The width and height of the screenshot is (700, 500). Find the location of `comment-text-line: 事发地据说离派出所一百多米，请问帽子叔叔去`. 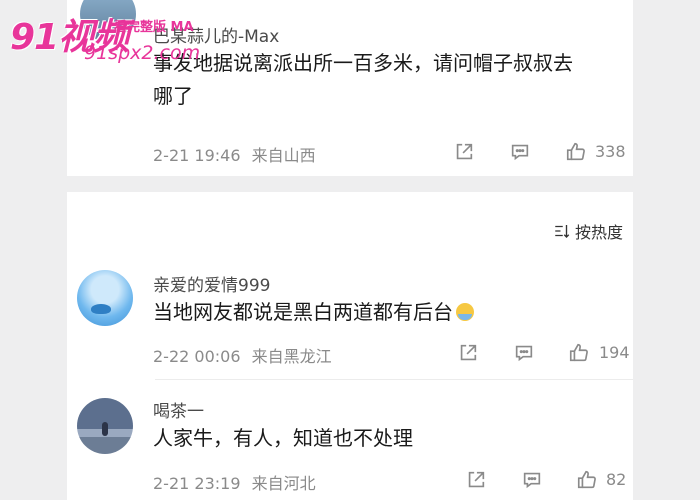

comment-text-line: 事发地据说离派出所一百多米，请问帽子叔叔去 is located at coordinates (363, 63).